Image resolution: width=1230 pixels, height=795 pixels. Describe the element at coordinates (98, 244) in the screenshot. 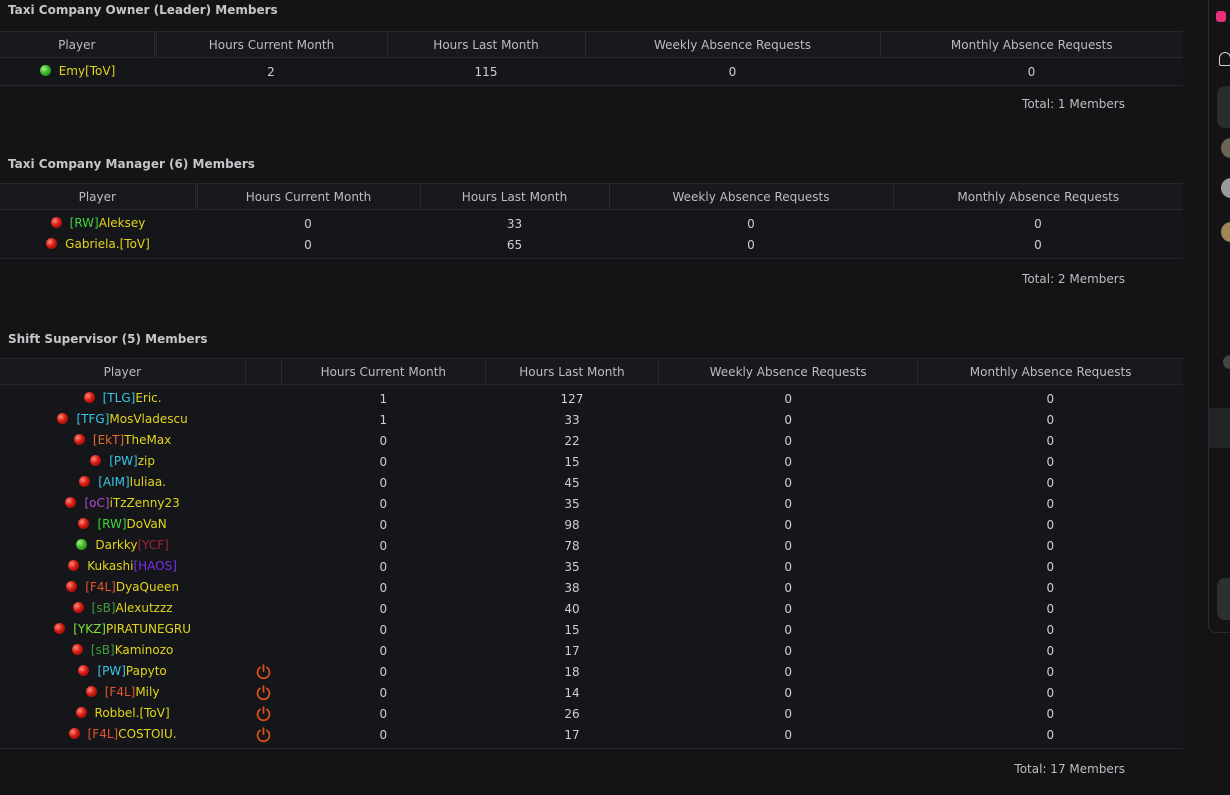

I see `player-name: Gabriela. [ToV]` at that location.